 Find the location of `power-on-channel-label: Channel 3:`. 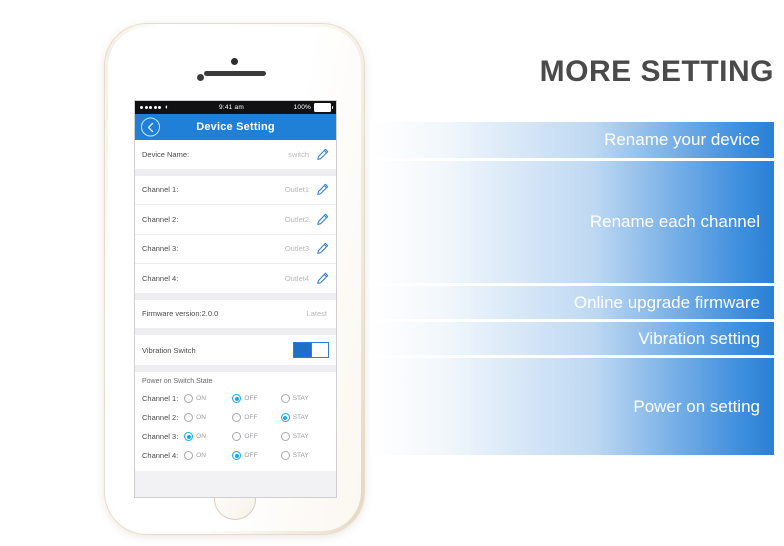

power-on-channel-label: Channel 3: is located at coordinates (160, 436).